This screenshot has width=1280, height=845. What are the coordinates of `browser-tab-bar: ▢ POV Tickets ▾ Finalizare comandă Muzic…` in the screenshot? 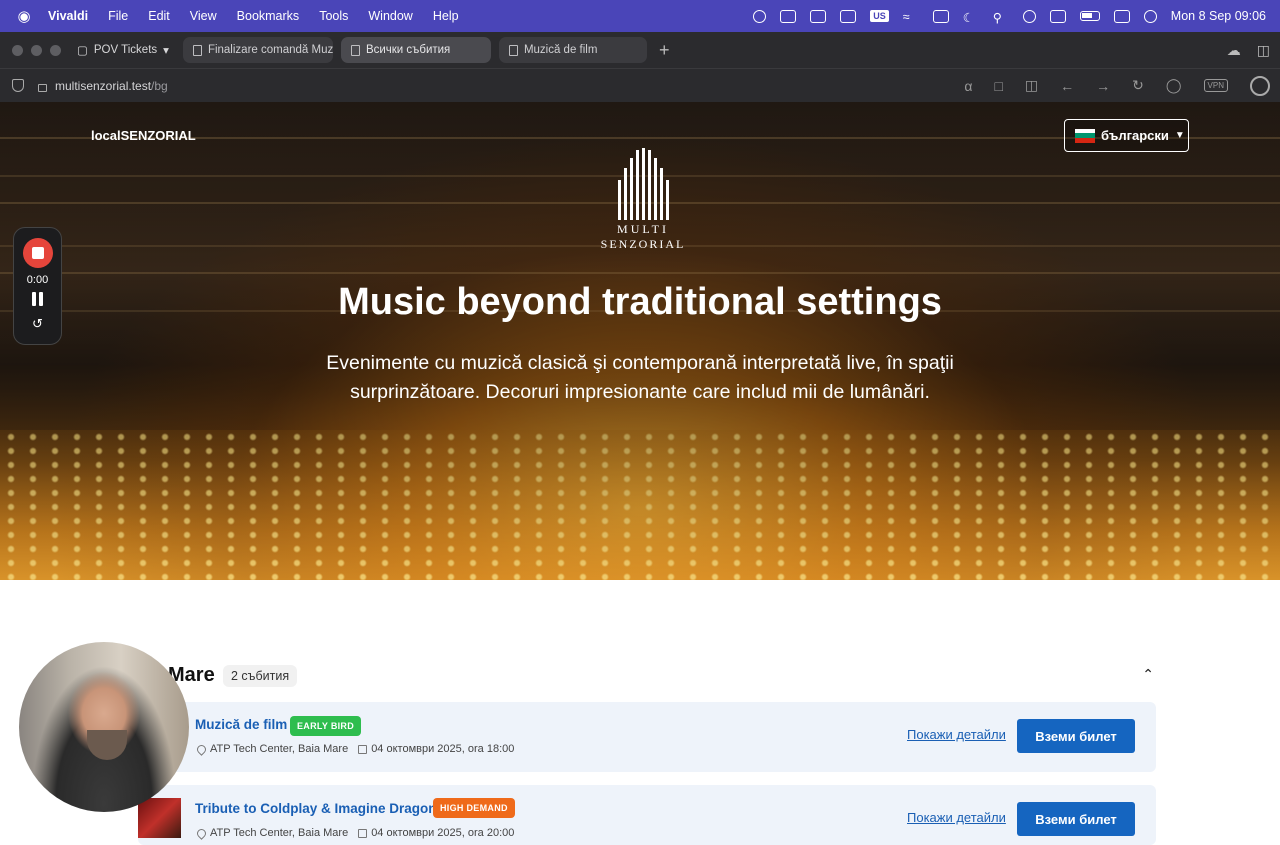 It's located at (640, 50).